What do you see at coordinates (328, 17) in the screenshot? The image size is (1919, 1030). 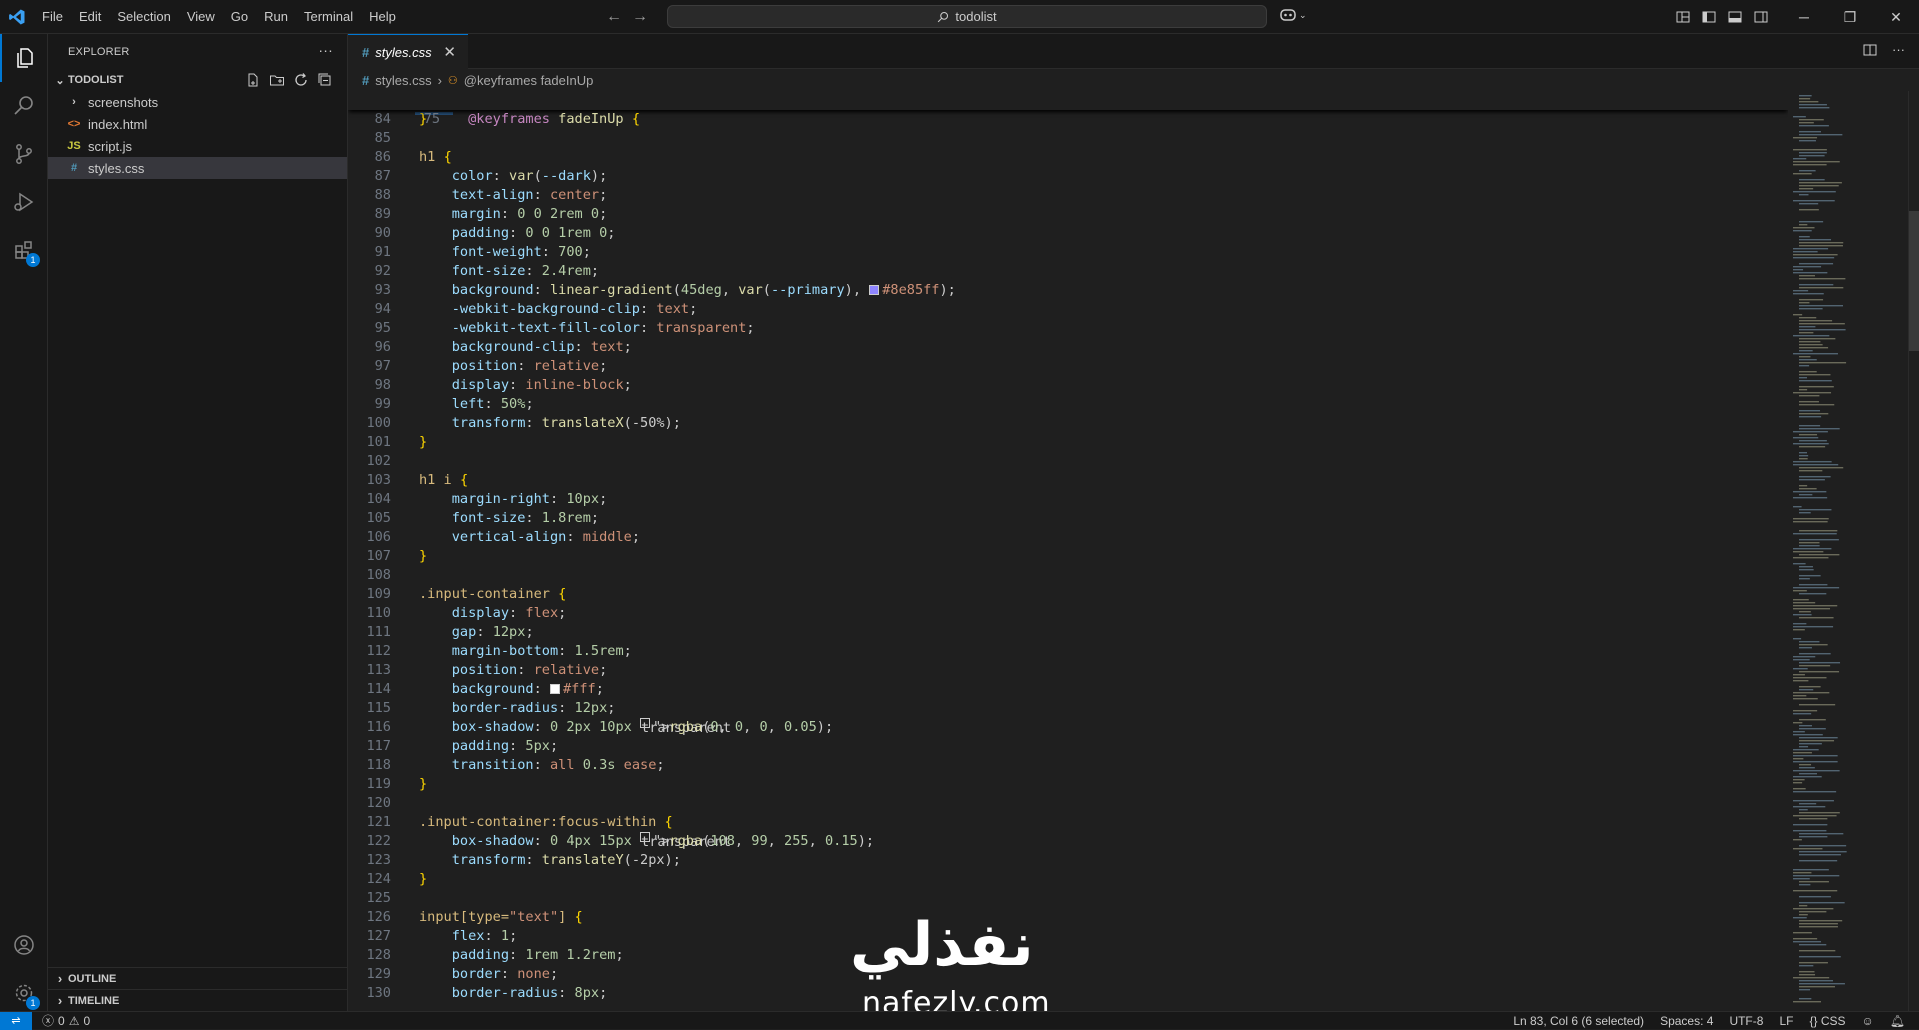 I see `menu-terminal: Terminal` at bounding box center [328, 17].